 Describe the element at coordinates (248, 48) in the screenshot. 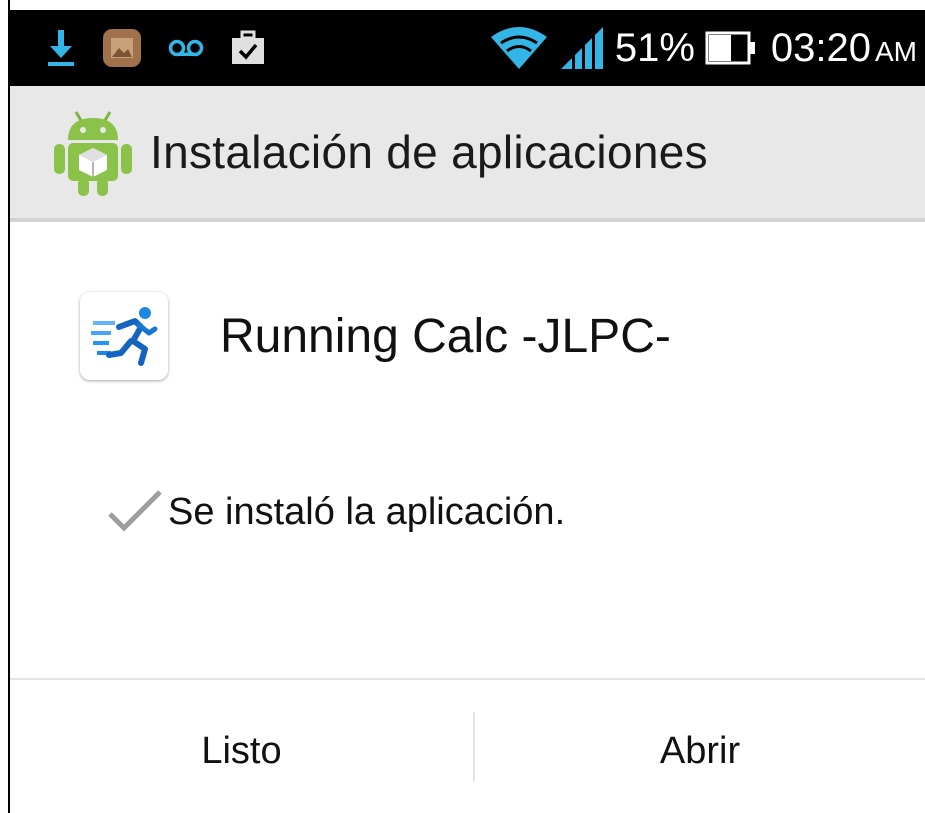

I see `briefcase-icon` at that location.